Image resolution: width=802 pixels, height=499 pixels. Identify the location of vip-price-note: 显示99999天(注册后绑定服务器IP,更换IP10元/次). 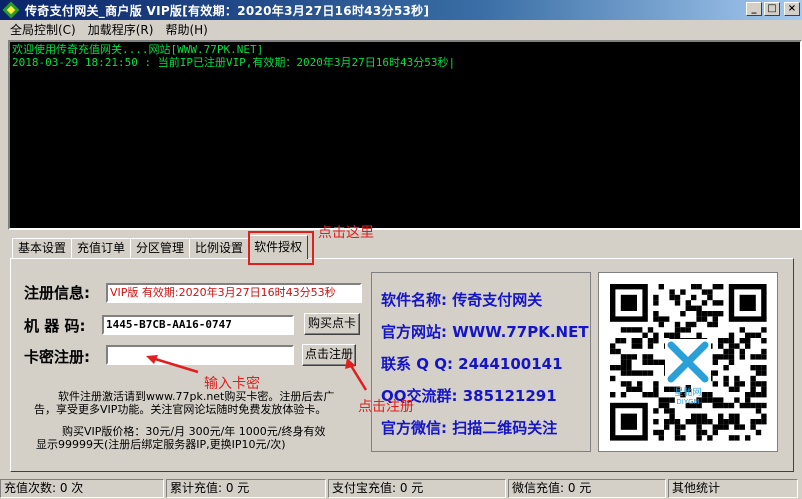
(161, 444).